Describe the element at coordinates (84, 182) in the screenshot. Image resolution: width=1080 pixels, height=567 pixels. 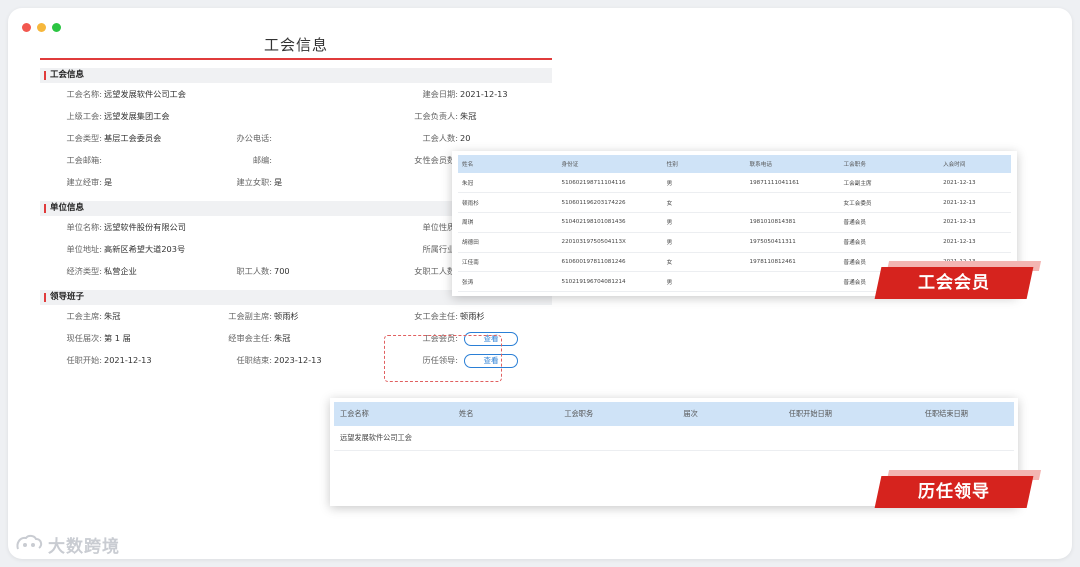
I see `field-label: 建立经审:` at that location.